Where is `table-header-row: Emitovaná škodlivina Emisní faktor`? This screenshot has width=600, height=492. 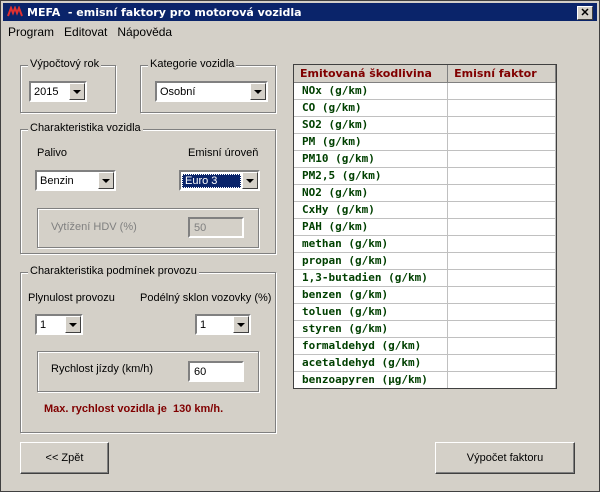
table-header-row: Emitovaná škodlivina Emisní faktor is located at coordinates (425, 74).